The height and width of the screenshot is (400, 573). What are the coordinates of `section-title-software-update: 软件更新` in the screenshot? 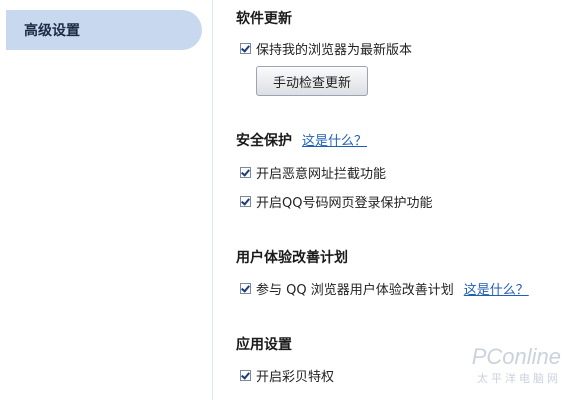 It's located at (264, 19).